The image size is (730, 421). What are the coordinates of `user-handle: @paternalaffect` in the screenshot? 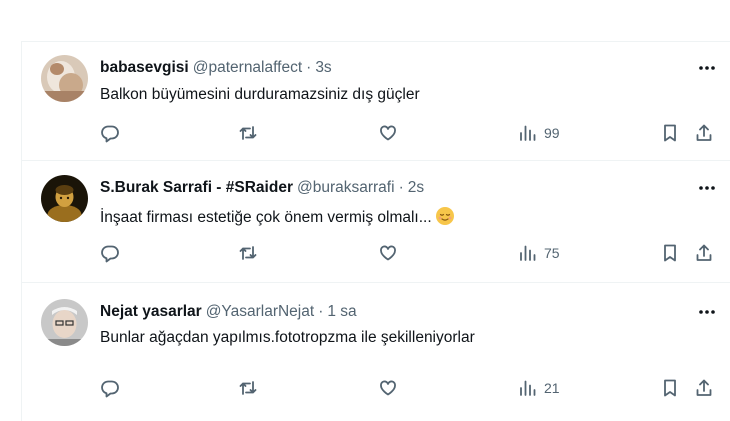 It's located at (247, 67).